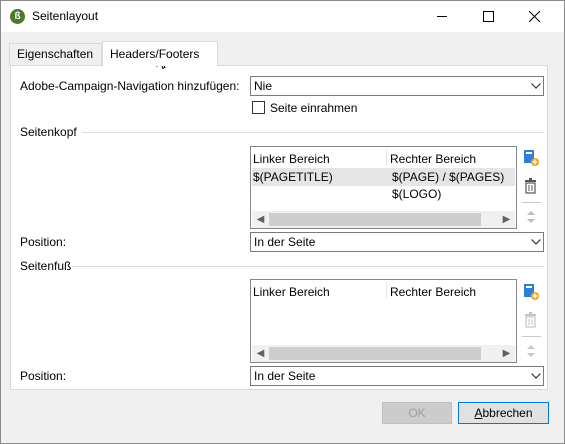 This screenshot has width=565, height=444. Describe the element at coordinates (17, 16) in the screenshot. I see `app-icon: ß` at that location.